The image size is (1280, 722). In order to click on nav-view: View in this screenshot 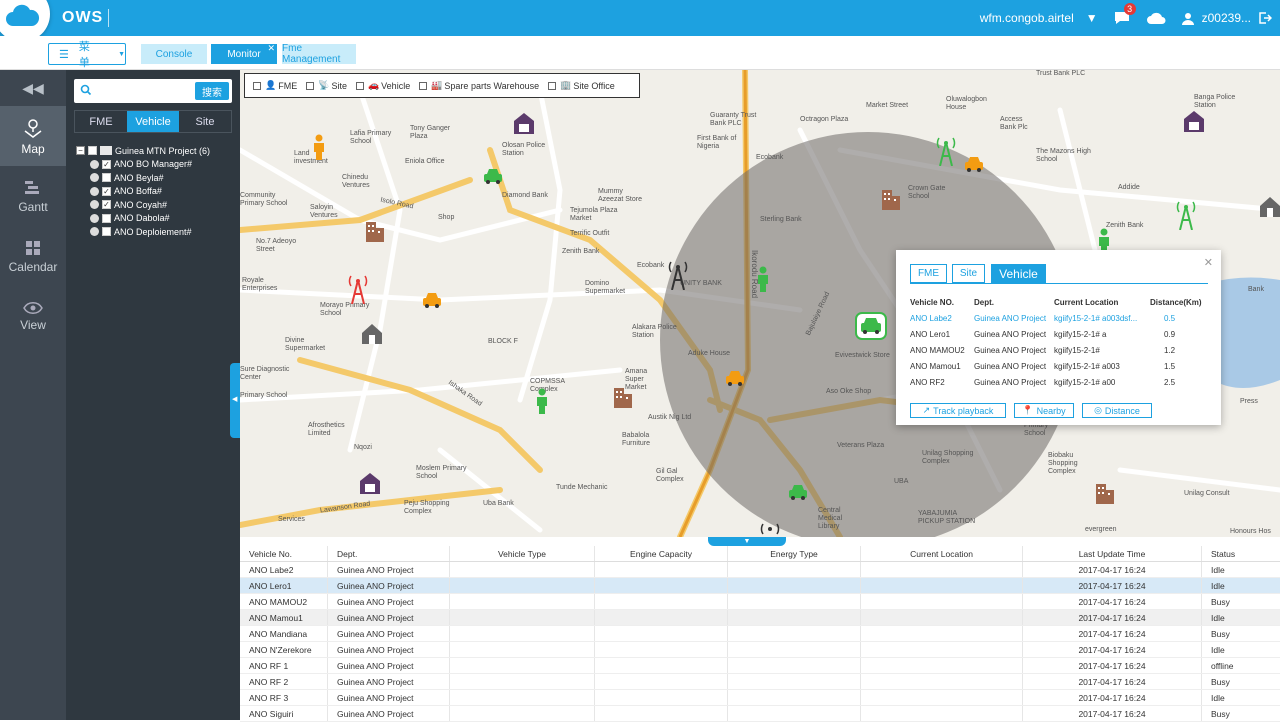, I will do `click(33, 316)`.